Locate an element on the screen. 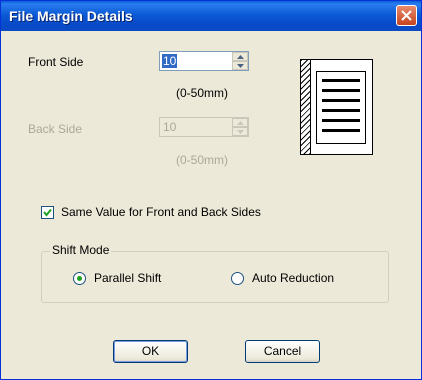 The image size is (422, 380). radio-selected-dot is located at coordinates (79, 278).